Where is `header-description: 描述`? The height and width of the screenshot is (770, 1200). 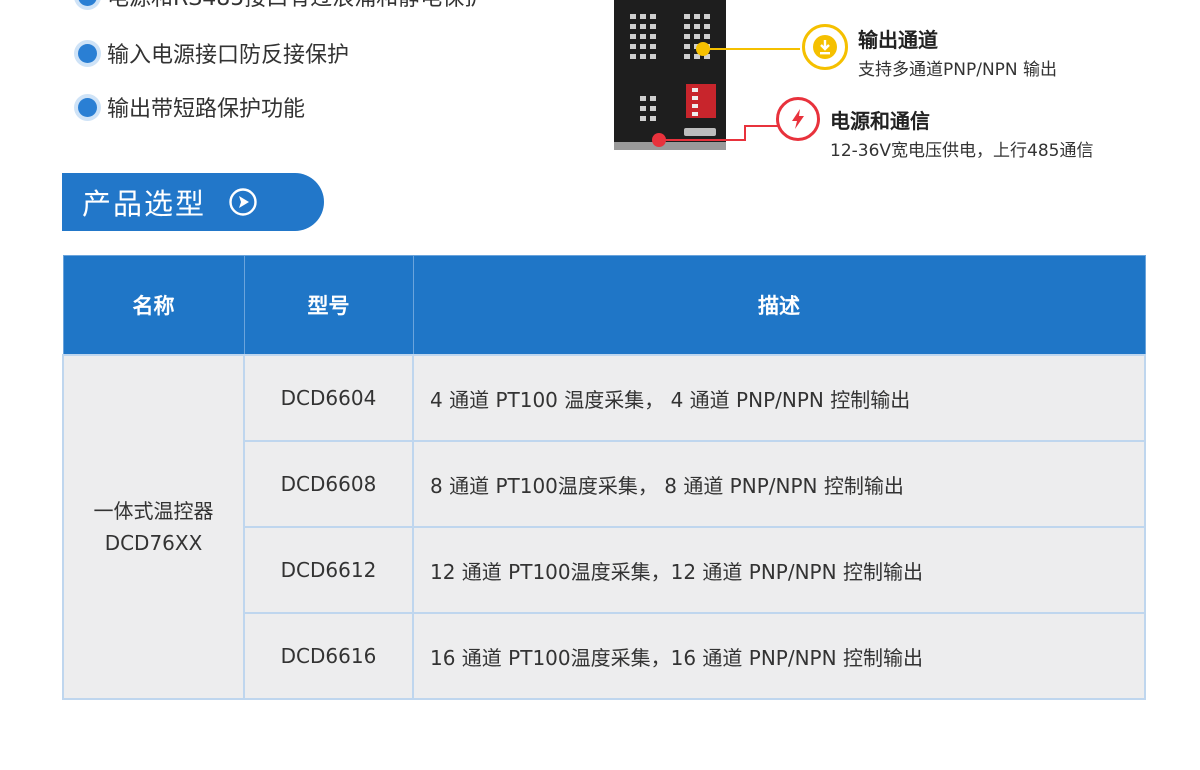
header-description: 描述 is located at coordinates (779, 305).